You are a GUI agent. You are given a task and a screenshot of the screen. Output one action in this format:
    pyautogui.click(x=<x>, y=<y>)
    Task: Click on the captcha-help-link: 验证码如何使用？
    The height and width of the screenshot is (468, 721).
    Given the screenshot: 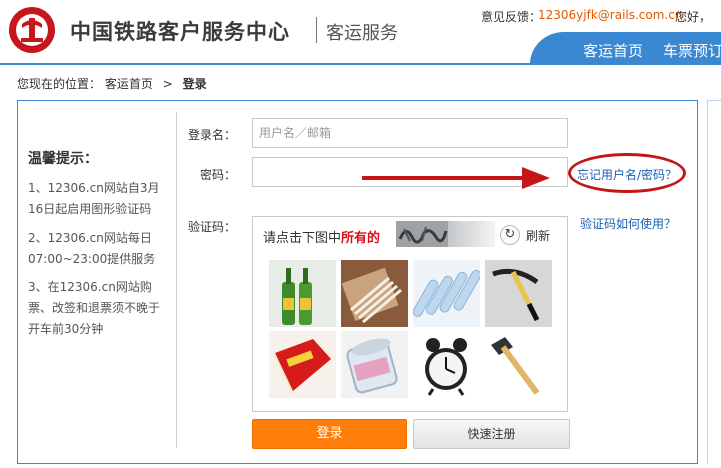 What is the action you would take?
    pyautogui.click(x=628, y=223)
    